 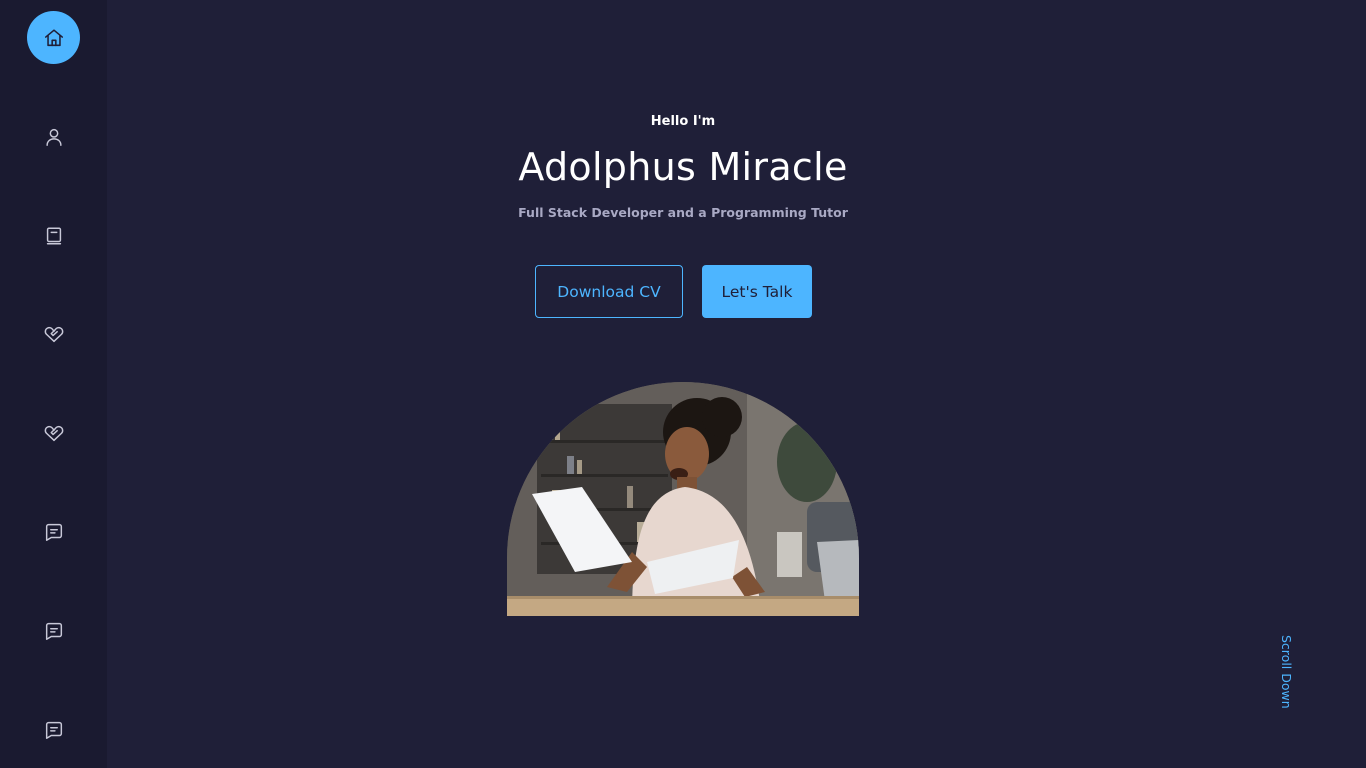 I want to click on book-icon, so click(x=53, y=235).